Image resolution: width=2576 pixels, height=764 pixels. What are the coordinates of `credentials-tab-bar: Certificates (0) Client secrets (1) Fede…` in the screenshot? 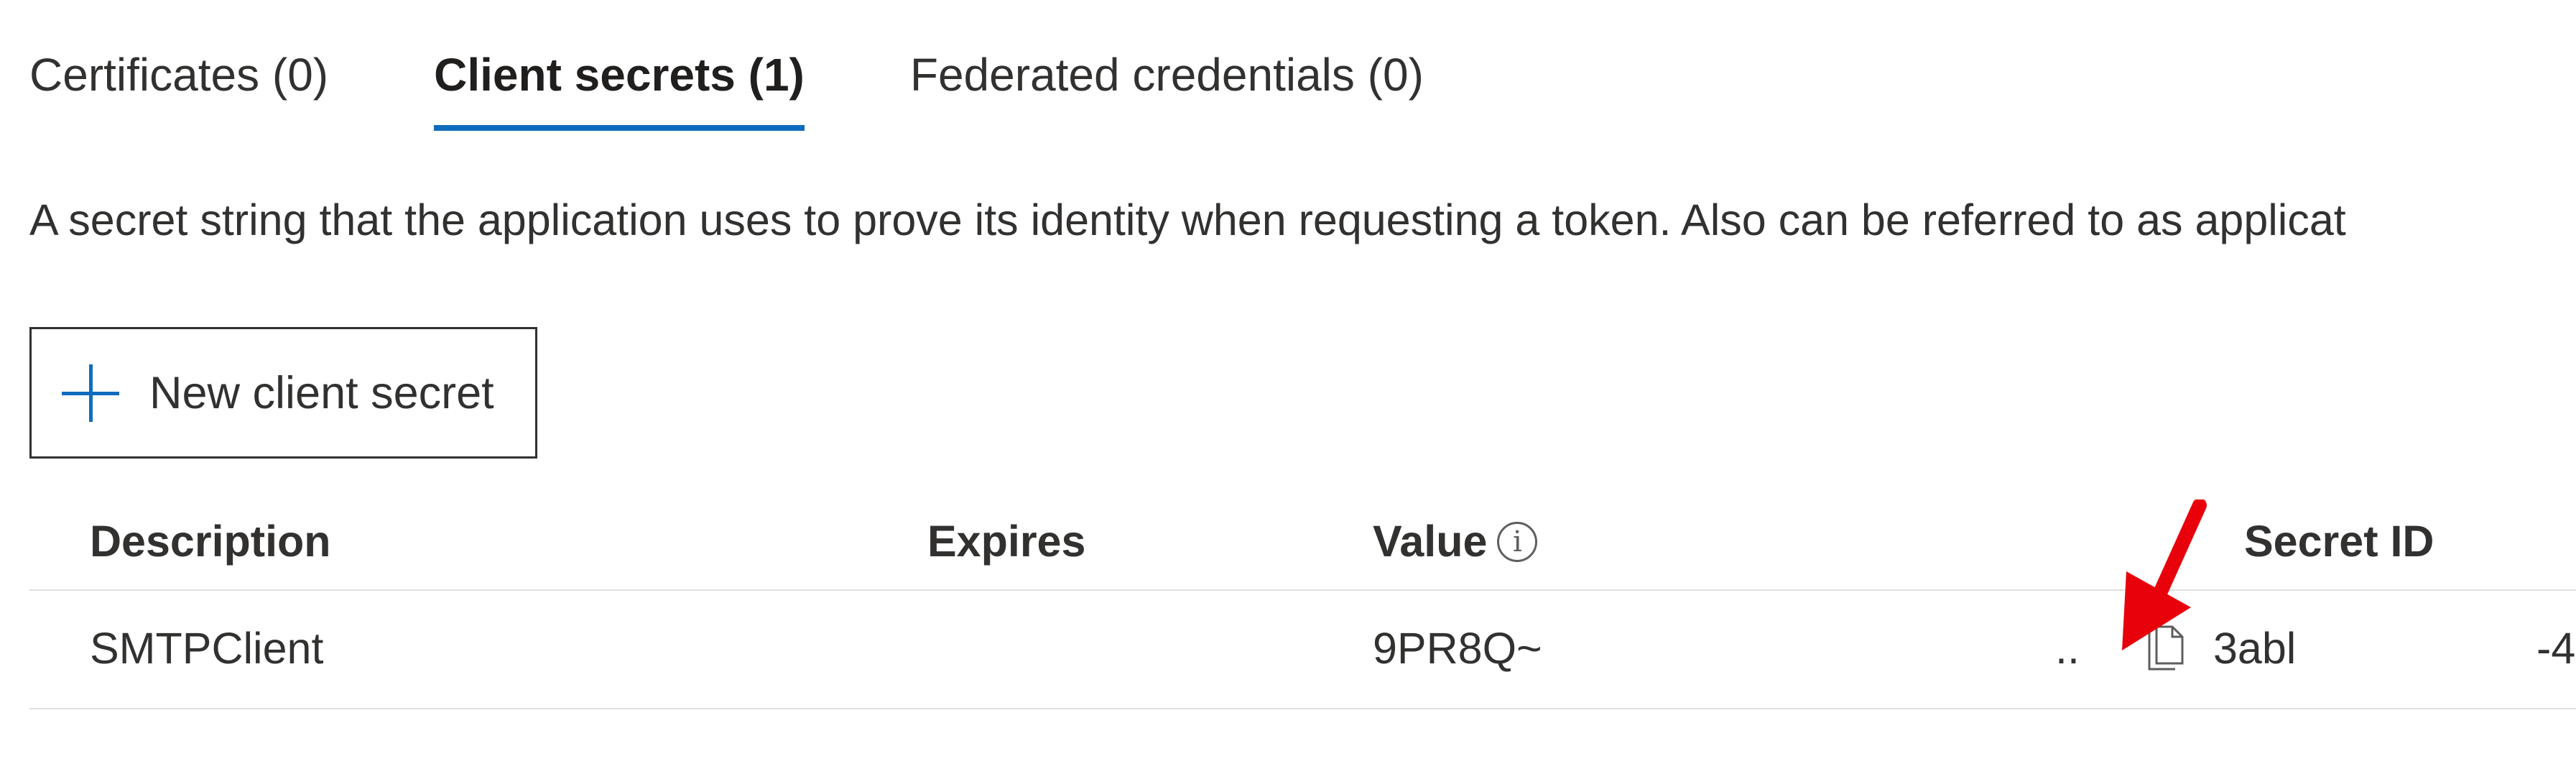 It's located at (779, 91).